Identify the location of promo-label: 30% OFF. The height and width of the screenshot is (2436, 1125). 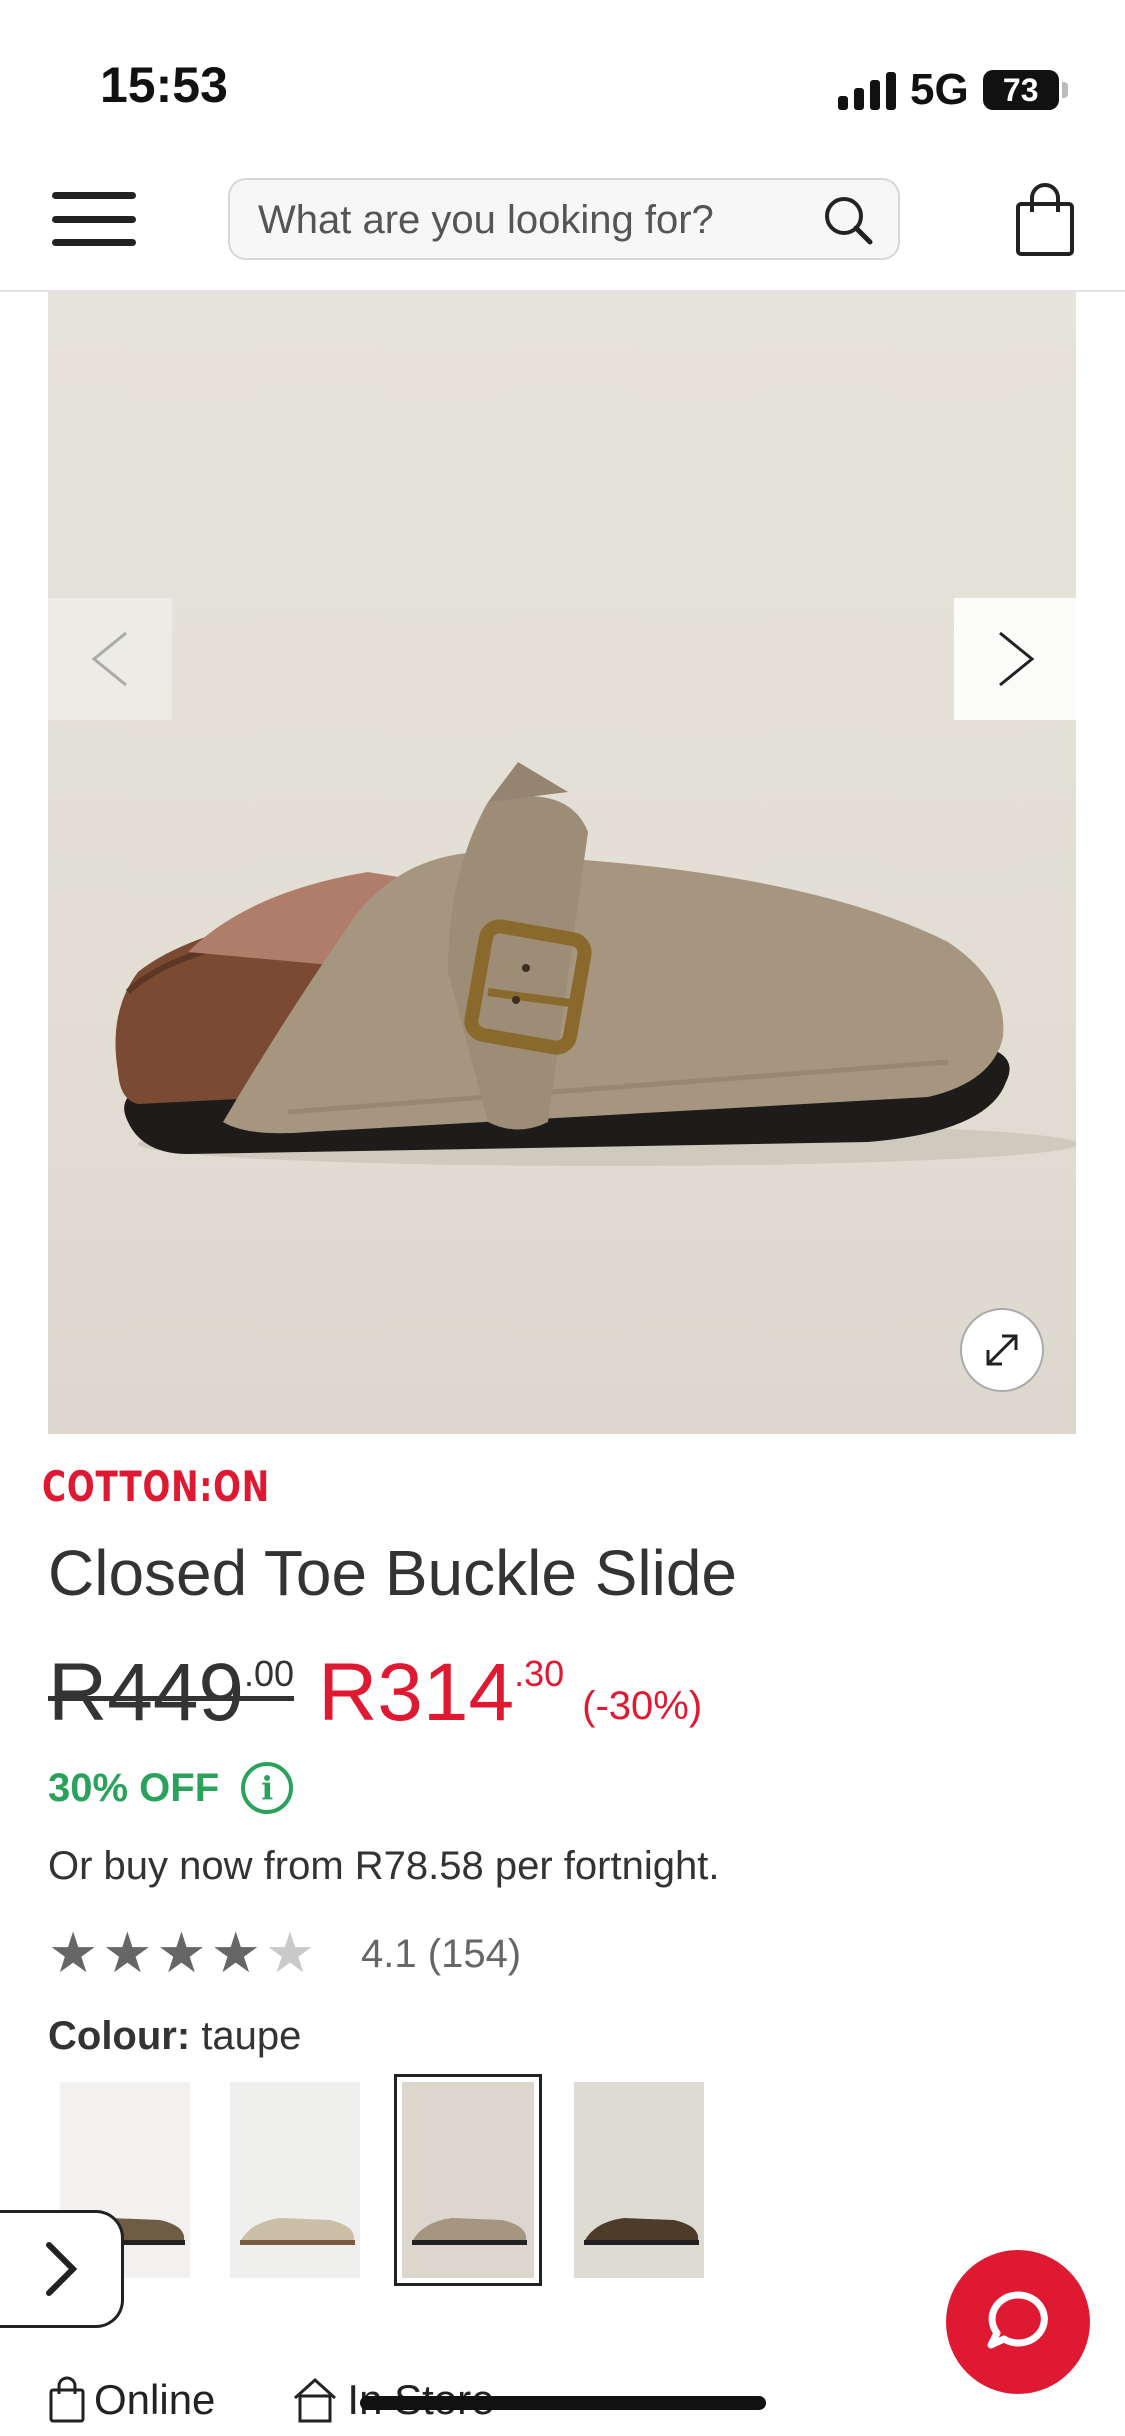
(134, 1787).